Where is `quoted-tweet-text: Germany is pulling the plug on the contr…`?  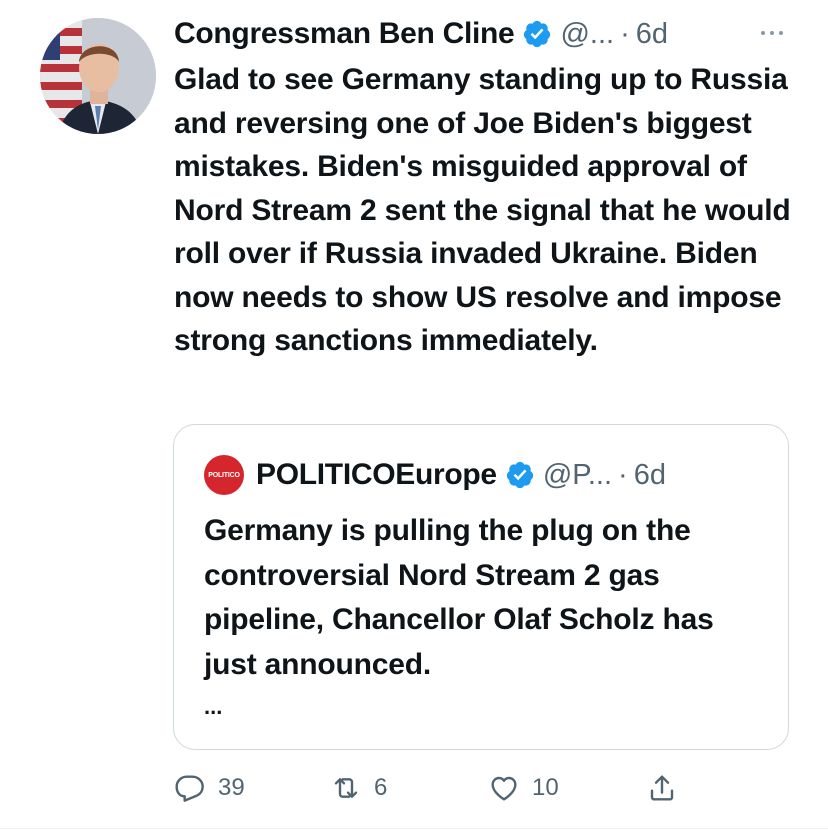
quoted-tweet-text: Germany is pulling the plug on the contr… is located at coordinates (459, 597).